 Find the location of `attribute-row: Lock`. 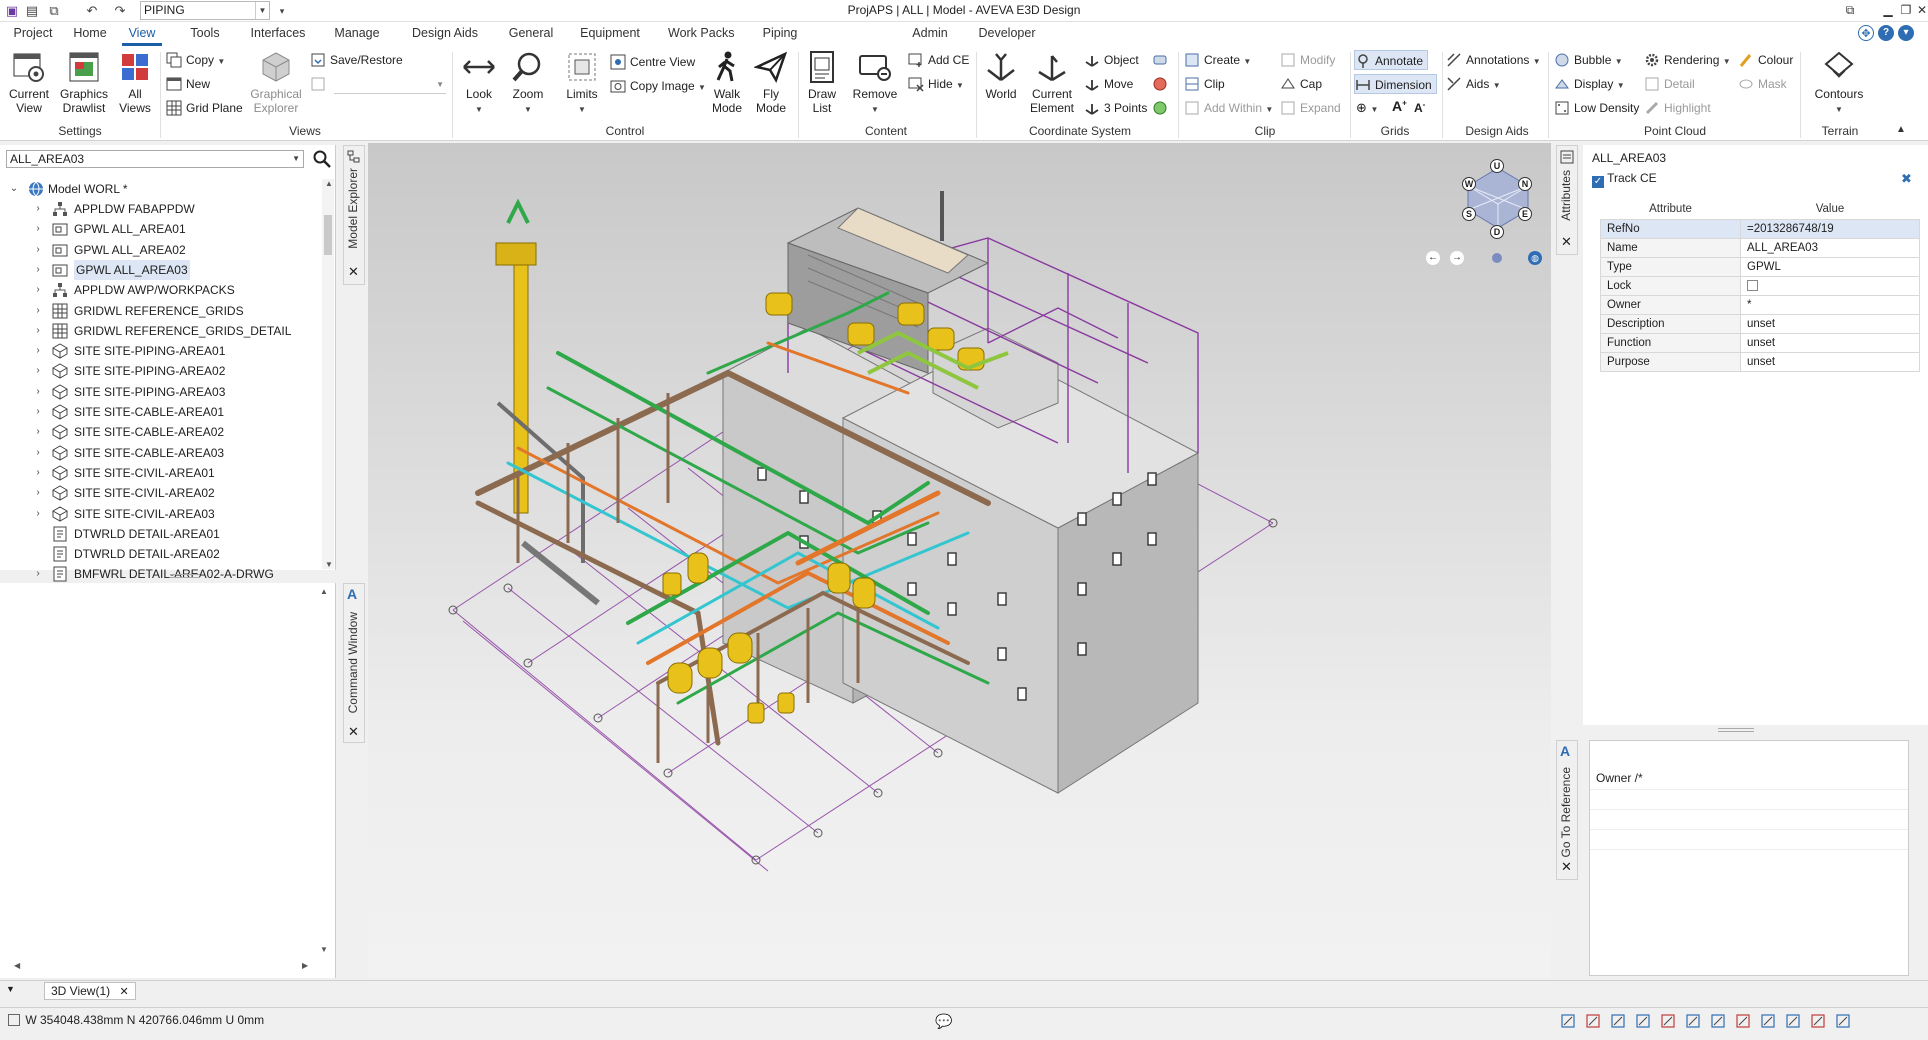

attribute-row: Lock is located at coordinates (1760, 285).